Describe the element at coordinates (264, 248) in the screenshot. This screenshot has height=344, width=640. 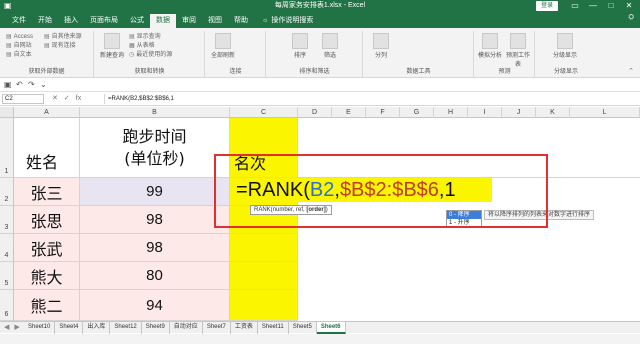
I see `cell-c4` at that location.